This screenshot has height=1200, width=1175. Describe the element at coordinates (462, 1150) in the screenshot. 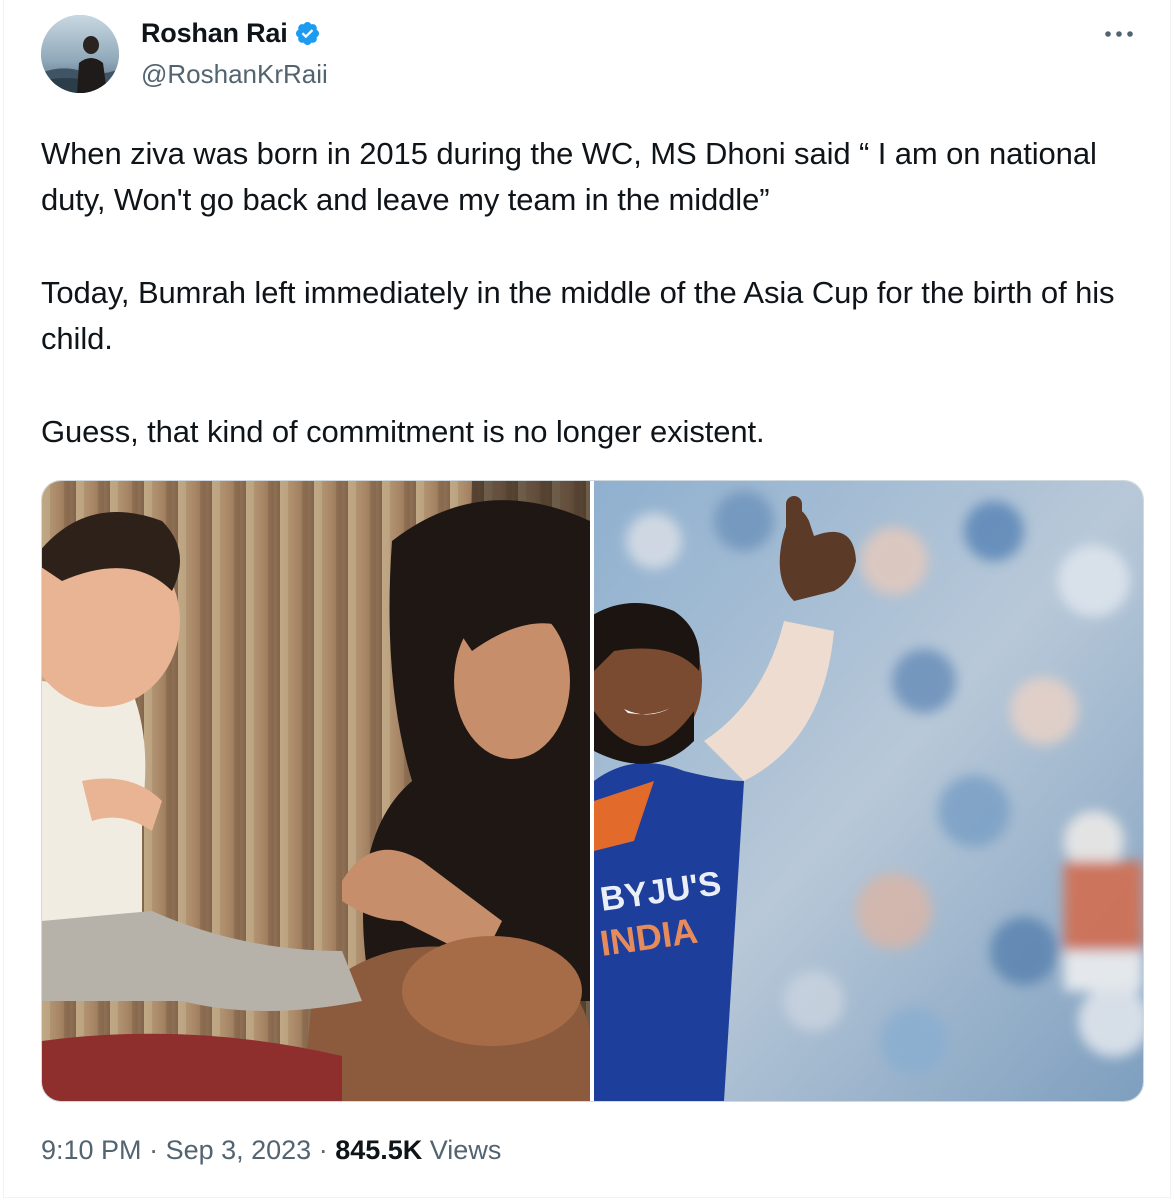

I see `views-label: Views` at that location.